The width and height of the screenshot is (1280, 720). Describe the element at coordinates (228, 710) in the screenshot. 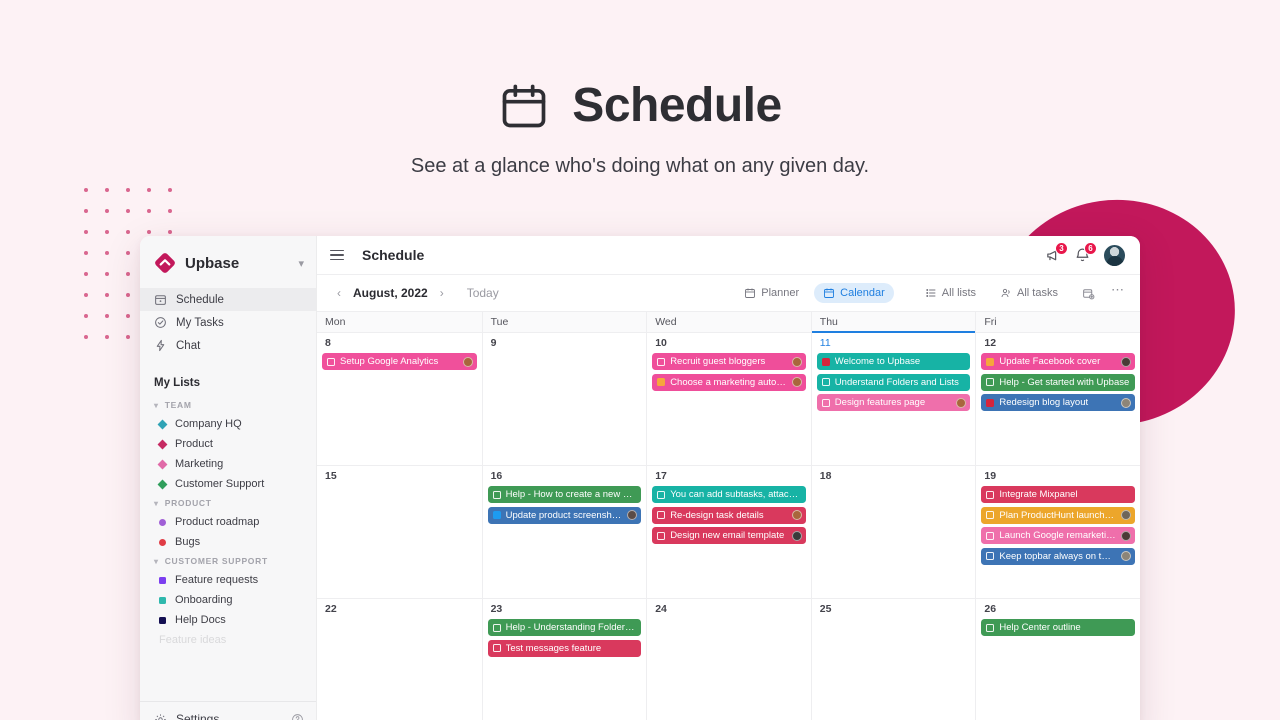

I see `sidebar-footer: Settings` at that location.